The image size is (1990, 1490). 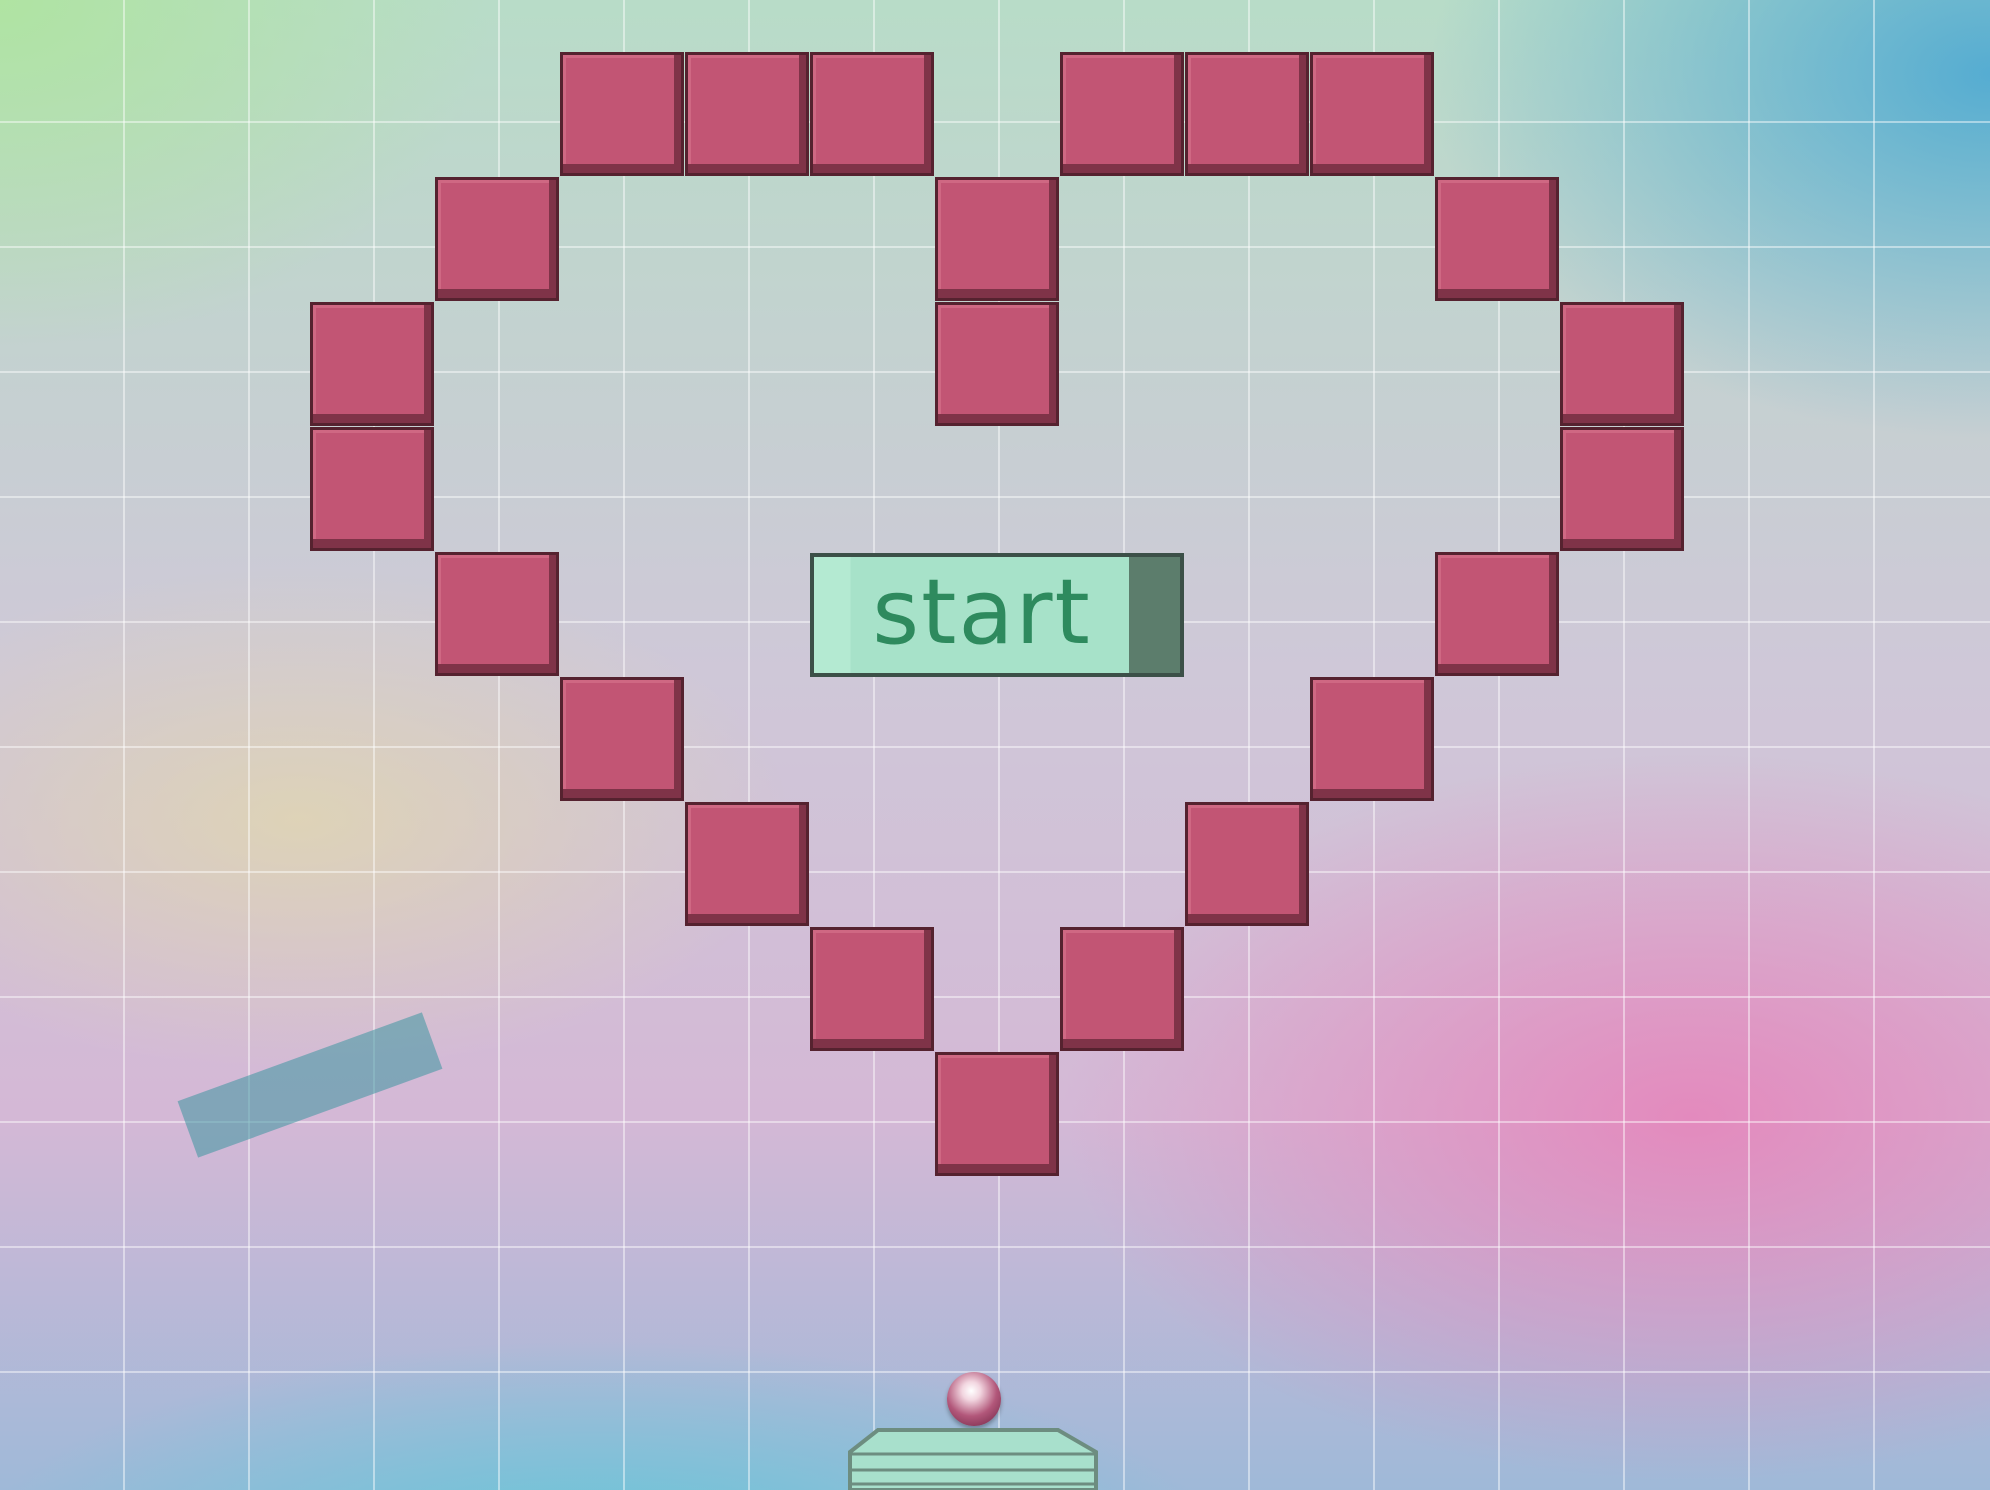 I want to click on paddle, so click(x=973, y=1459).